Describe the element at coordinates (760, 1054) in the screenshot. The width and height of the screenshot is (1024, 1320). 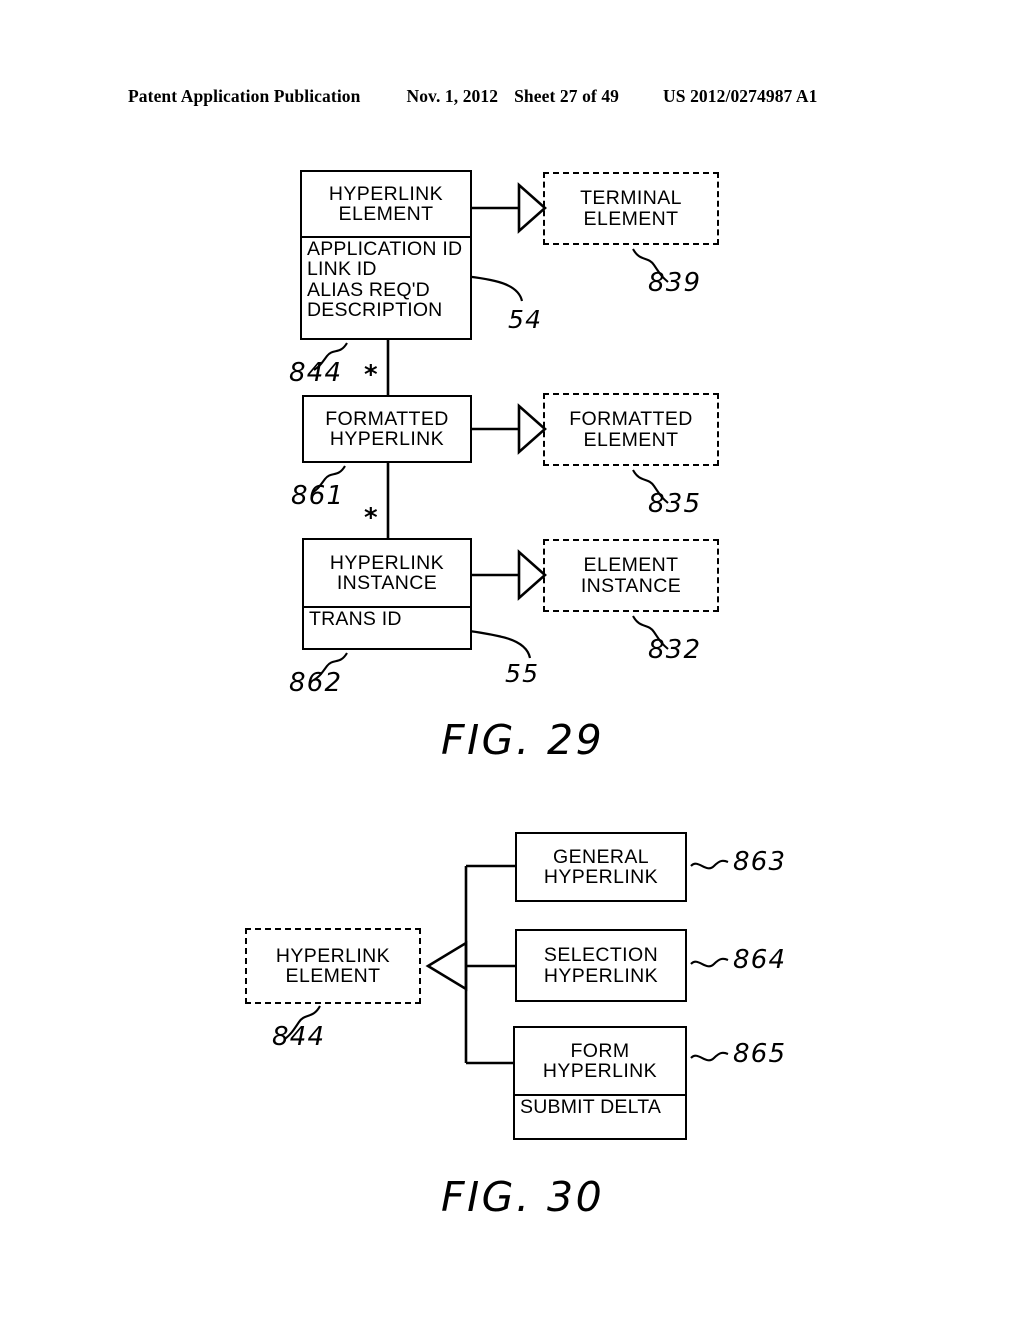
I see `ref-865: 865` at that location.